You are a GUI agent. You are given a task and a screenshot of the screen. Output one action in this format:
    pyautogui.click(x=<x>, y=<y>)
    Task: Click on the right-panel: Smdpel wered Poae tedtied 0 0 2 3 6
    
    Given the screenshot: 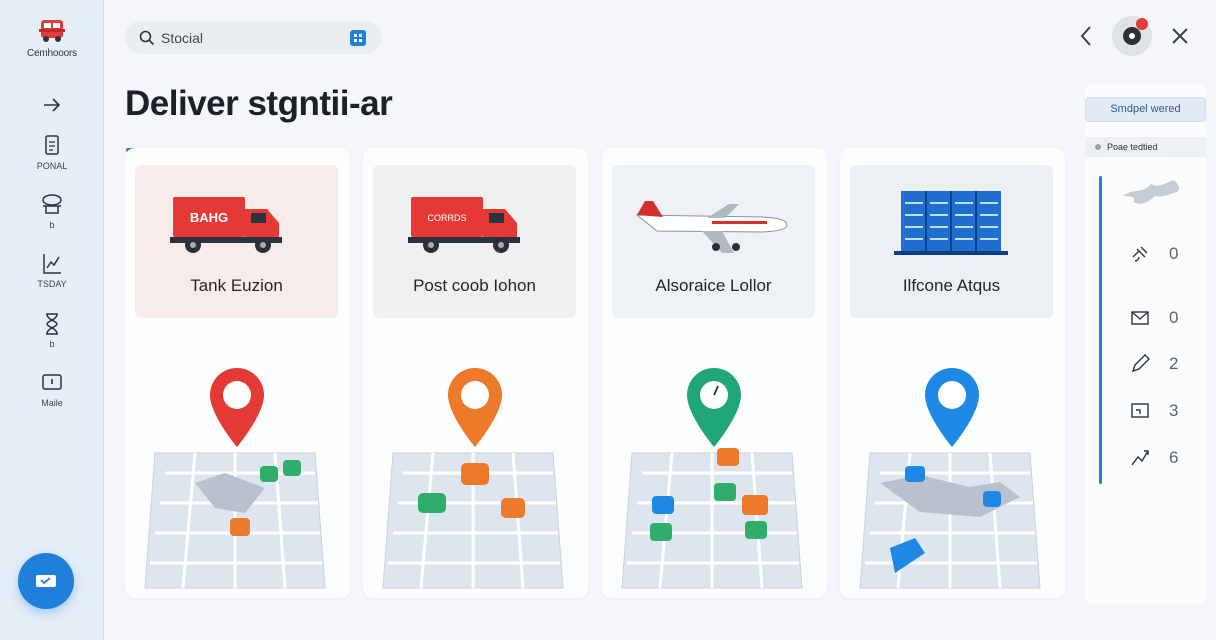 What is the action you would take?
    pyautogui.click(x=1145, y=344)
    